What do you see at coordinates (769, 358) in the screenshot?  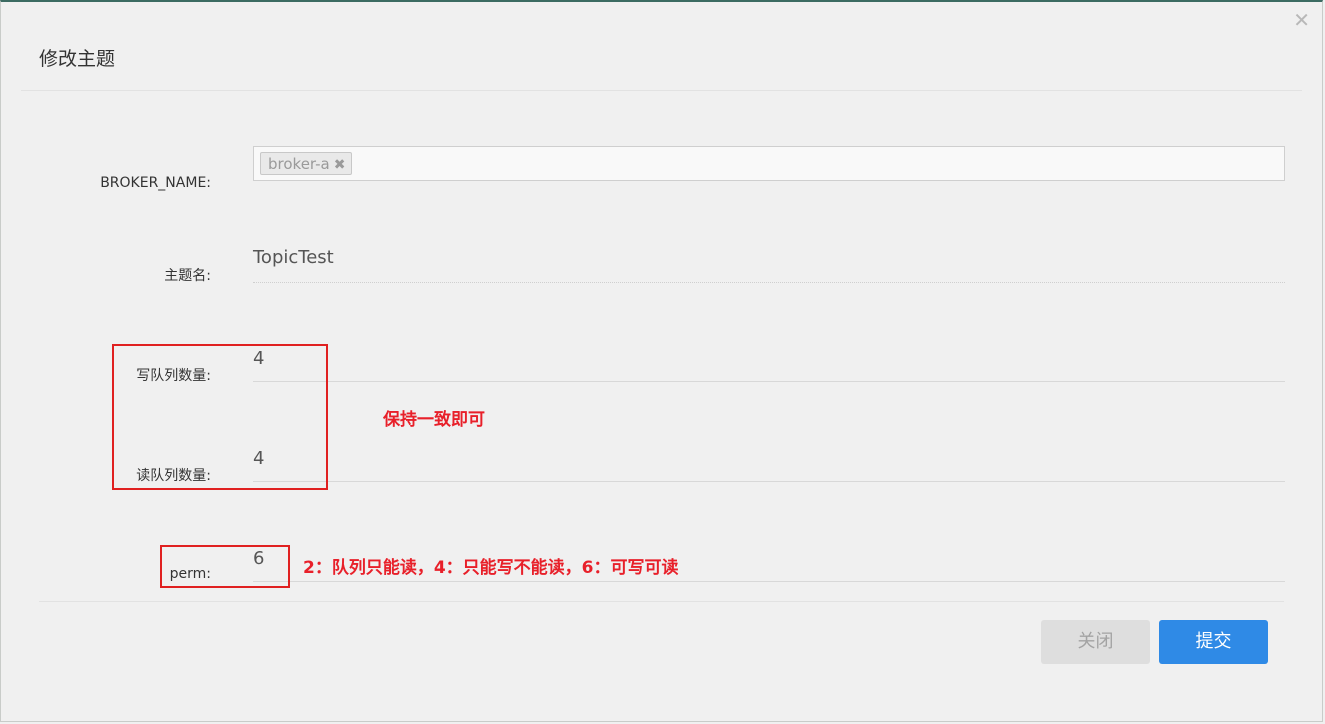 I see `write-queue-input` at bounding box center [769, 358].